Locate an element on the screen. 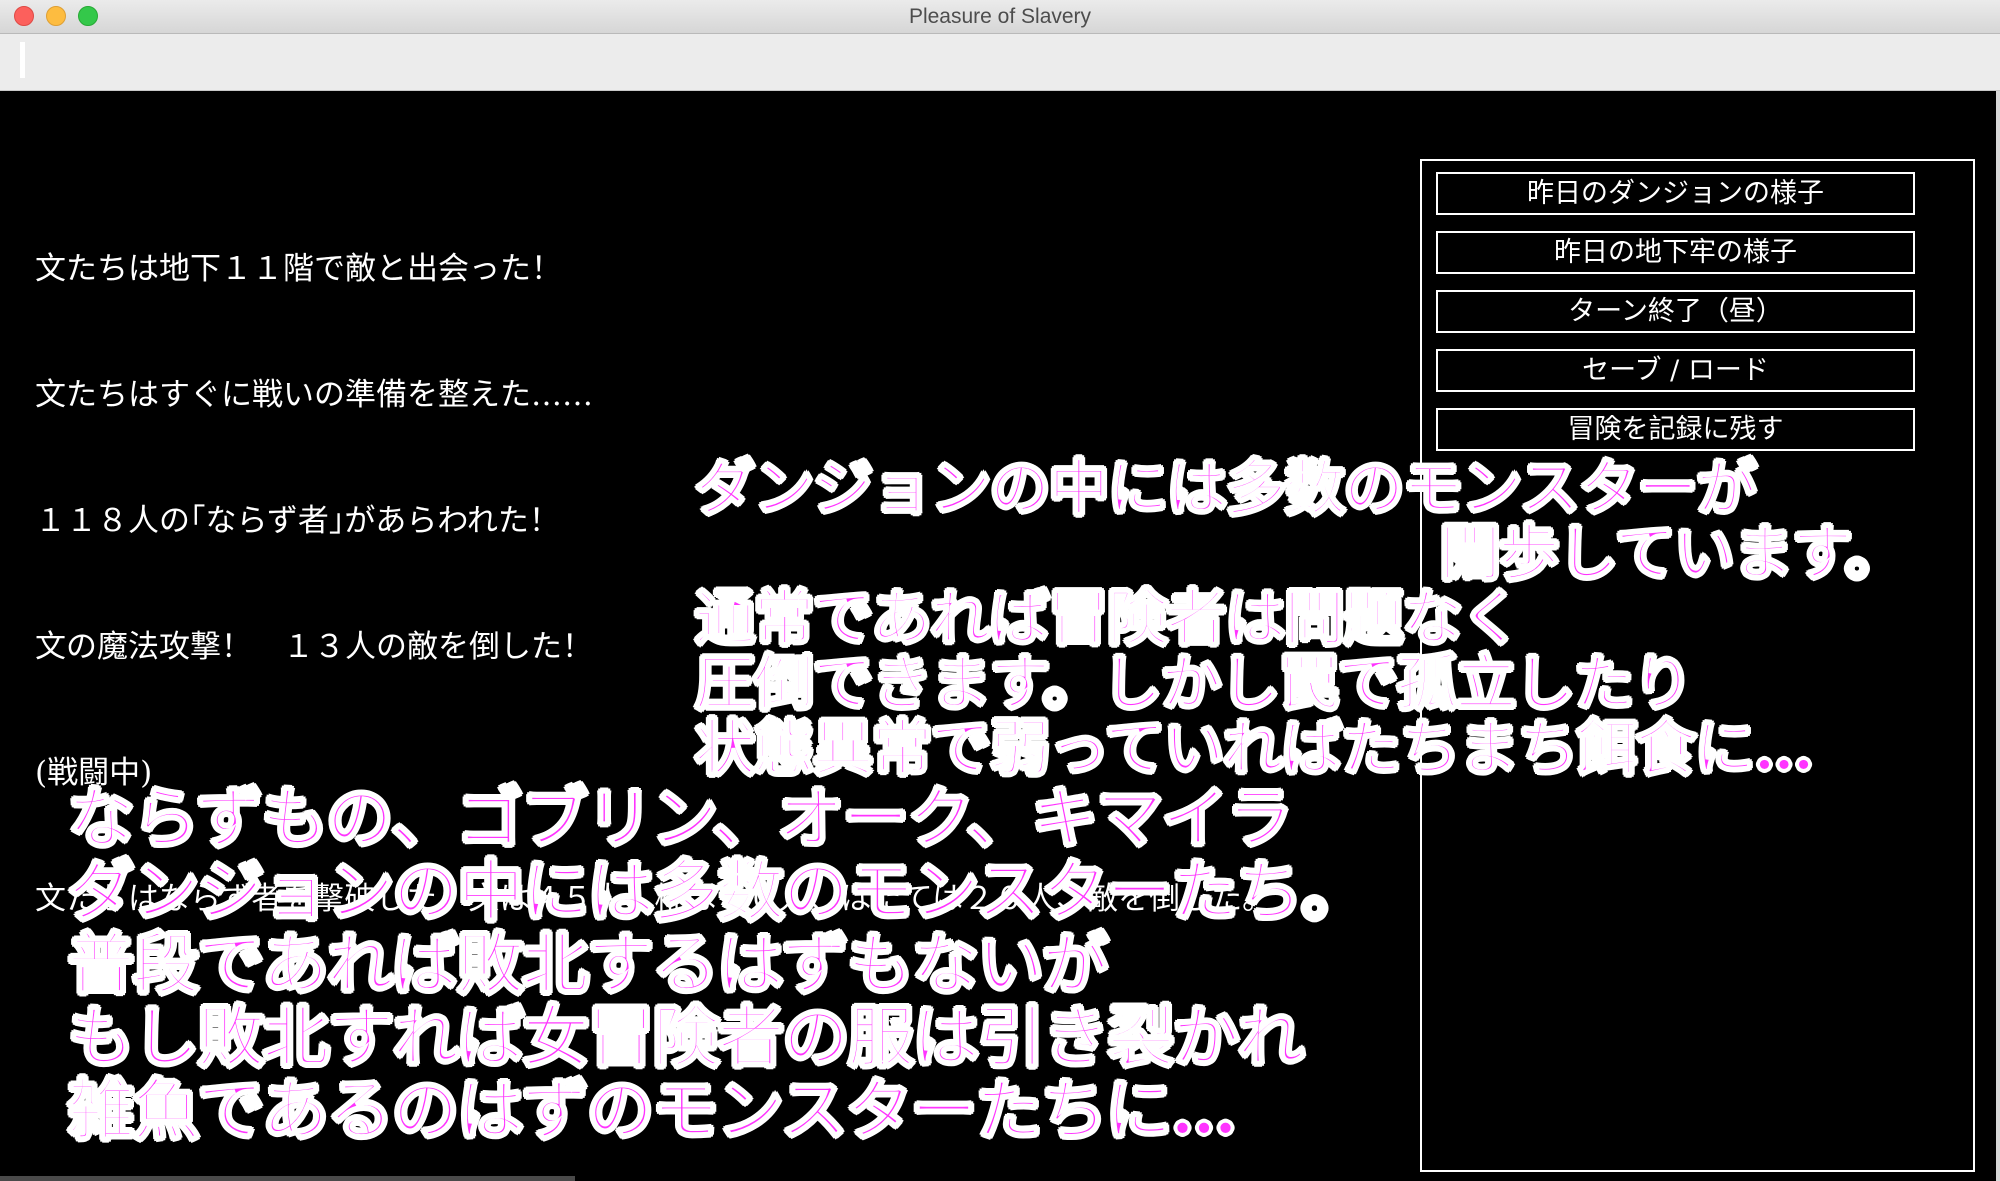 The image size is (2000, 1181). log-line: 文たちは地下１１階で敵と出会った！ is located at coordinates (298, 269).